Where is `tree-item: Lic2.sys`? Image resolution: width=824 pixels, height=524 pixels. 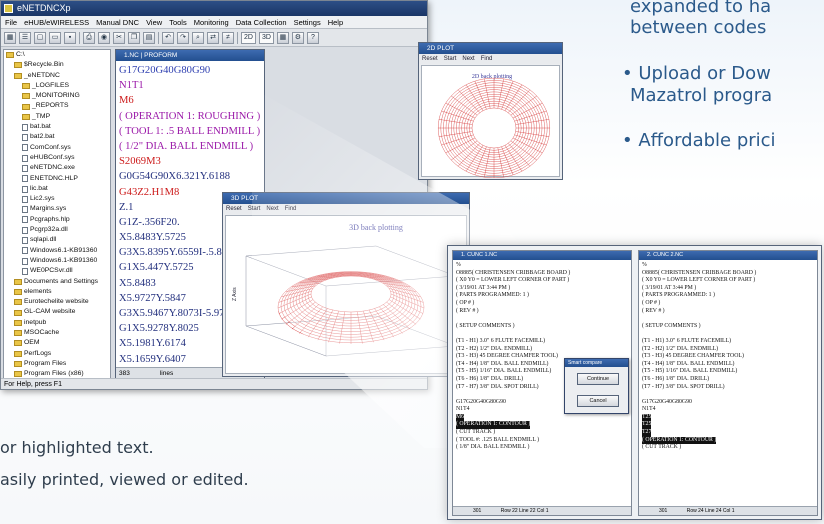
tree-item: Lic2.sys is located at coordinates (57, 199).